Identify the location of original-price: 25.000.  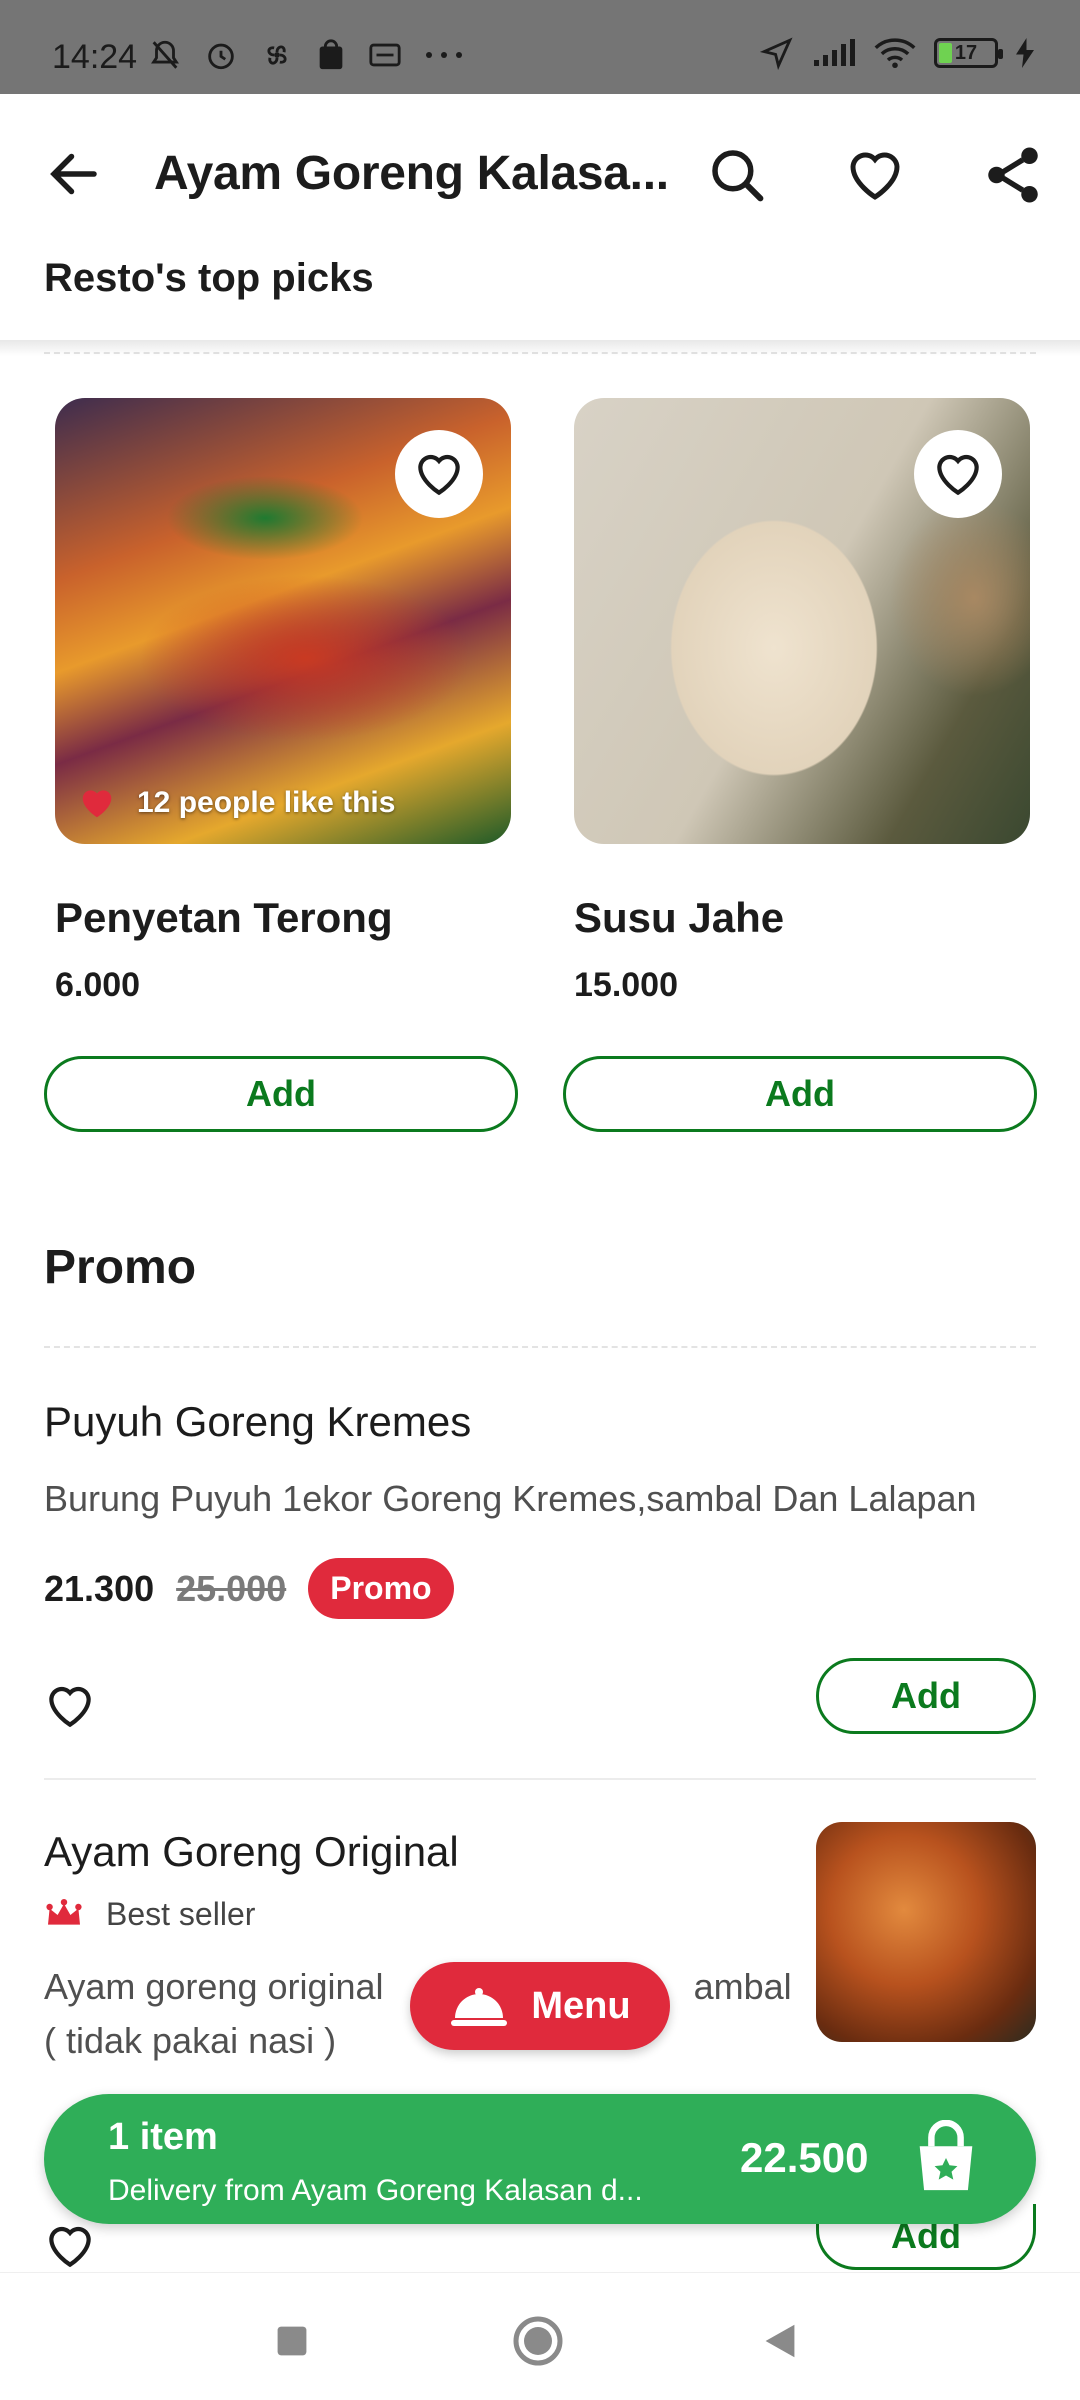
(231, 1588).